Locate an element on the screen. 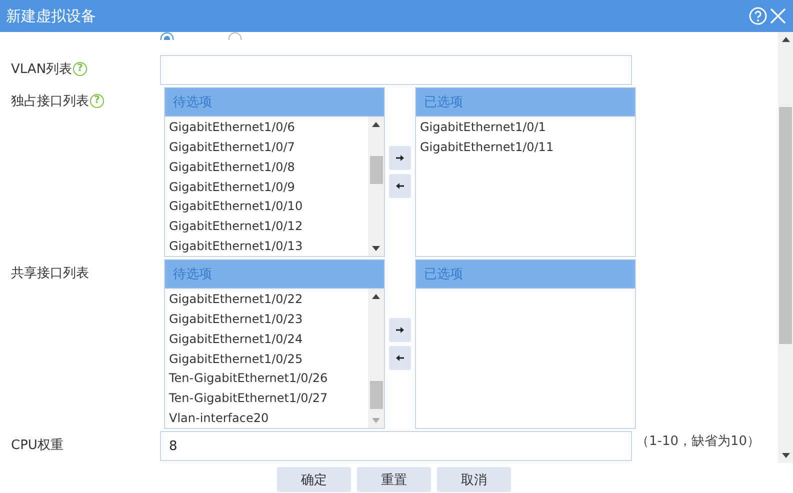 The height and width of the screenshot is (493, 793). dialog-button: 确定 is located at coordinates (314, 479).